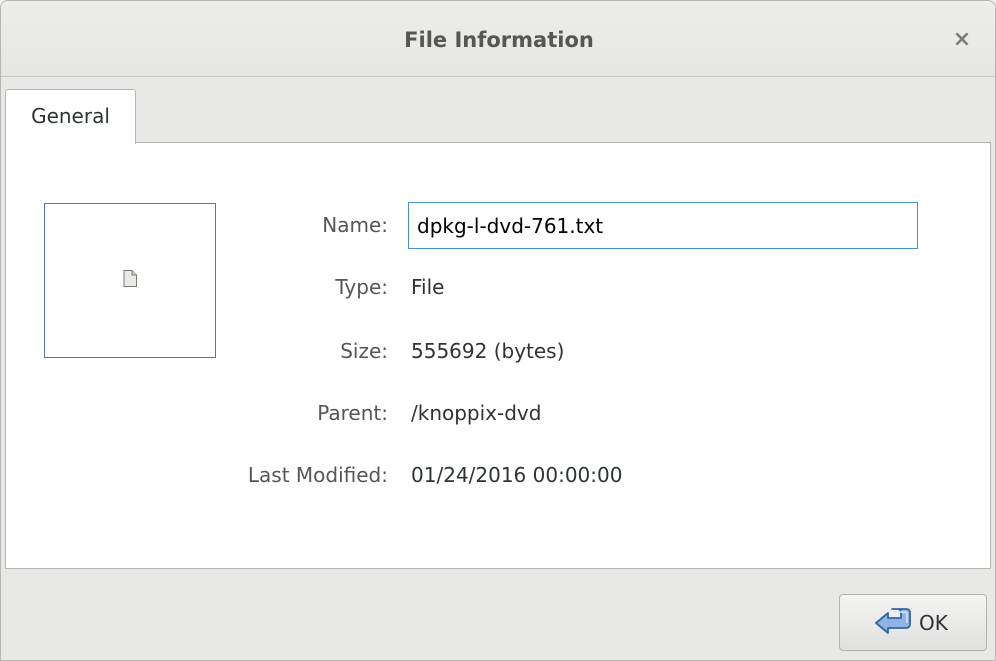 The width and height of the screenshot is (996, 661). I want to click on dialog-title: File Information, so click(499, 40).